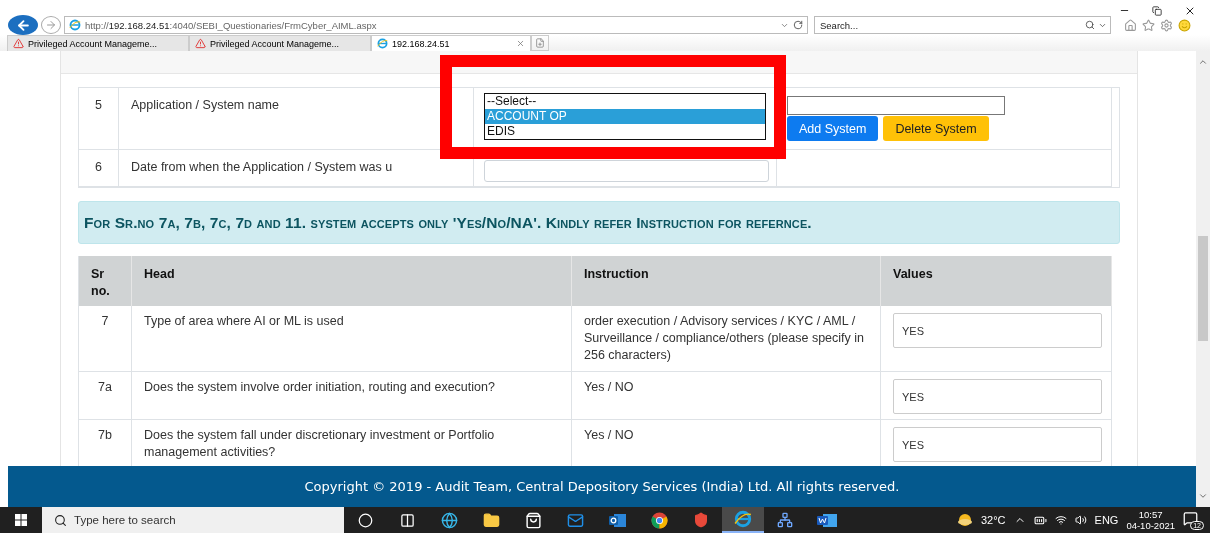 The image size is (1210, 533). Describe the element at coordinates (352, 339) in the screenshot. I see `table-cell: Type of area where AI or ML is used` at that location.